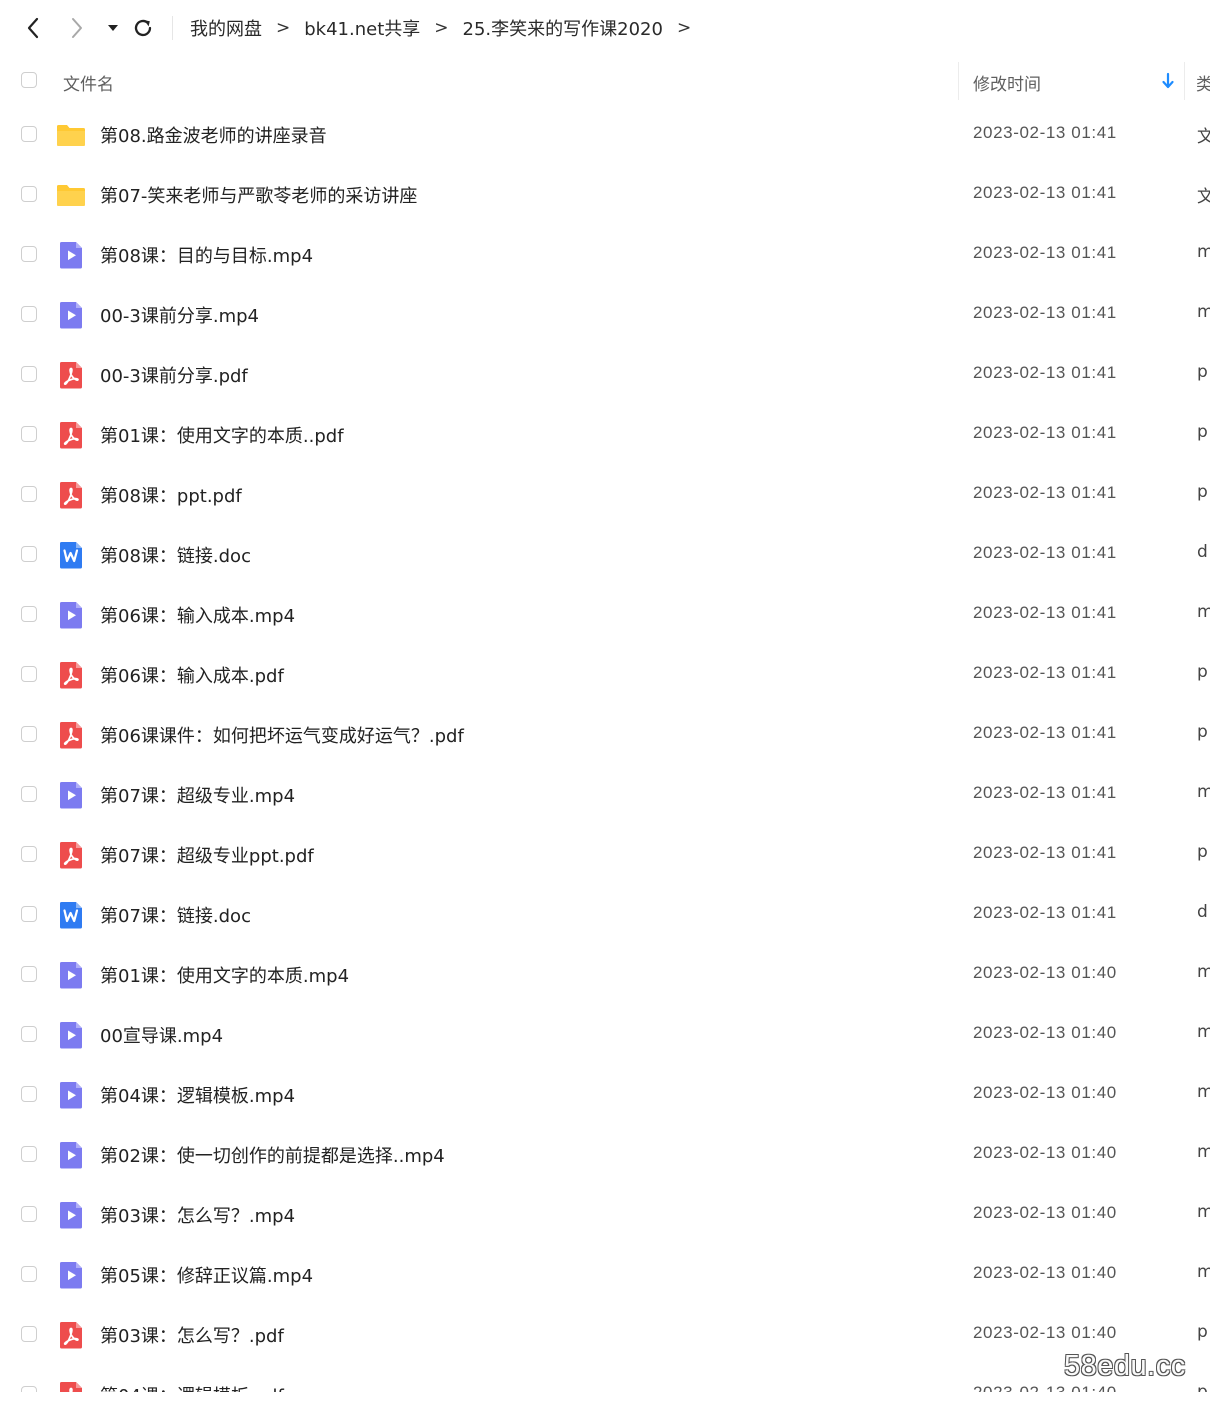  What do you see at coordinates (197, 1095) in the screenshot?
I see `file-name: 第04课：逻辑模板.mp4` at bounding box center [197, 1095].